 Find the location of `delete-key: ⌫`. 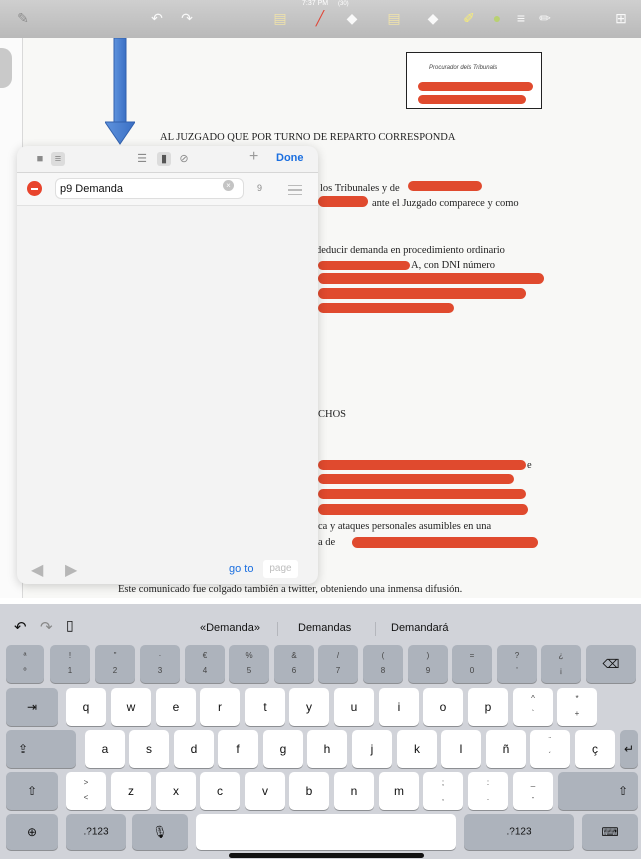

delete-key: ⌫ is located at coordinates (611, 664).